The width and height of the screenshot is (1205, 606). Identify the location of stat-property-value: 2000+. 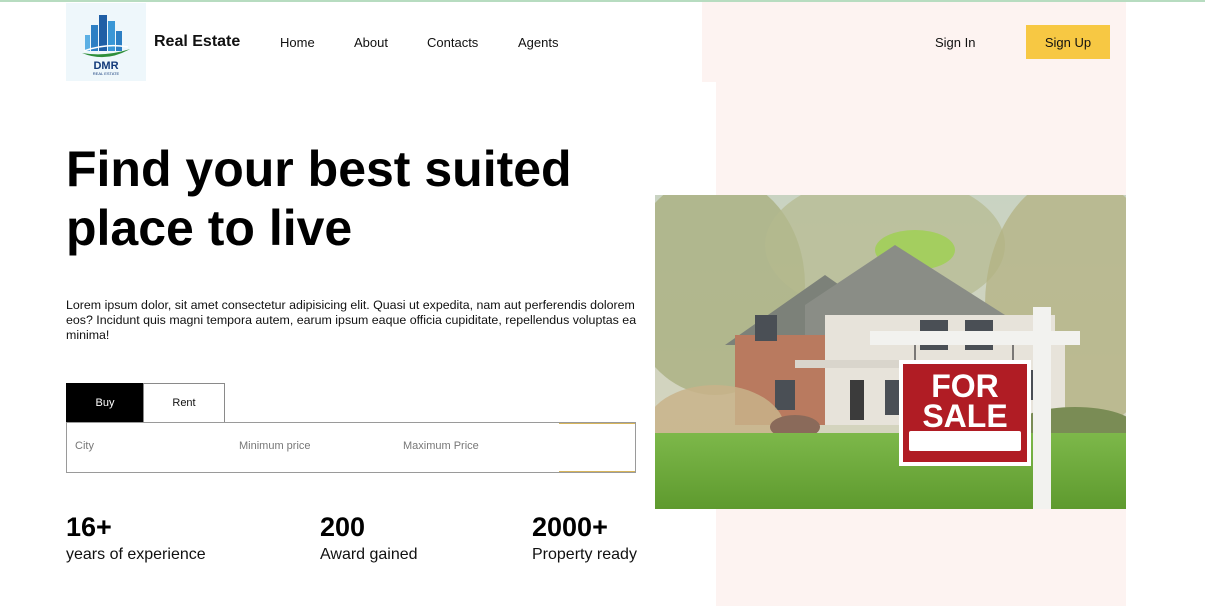
(570, 527).